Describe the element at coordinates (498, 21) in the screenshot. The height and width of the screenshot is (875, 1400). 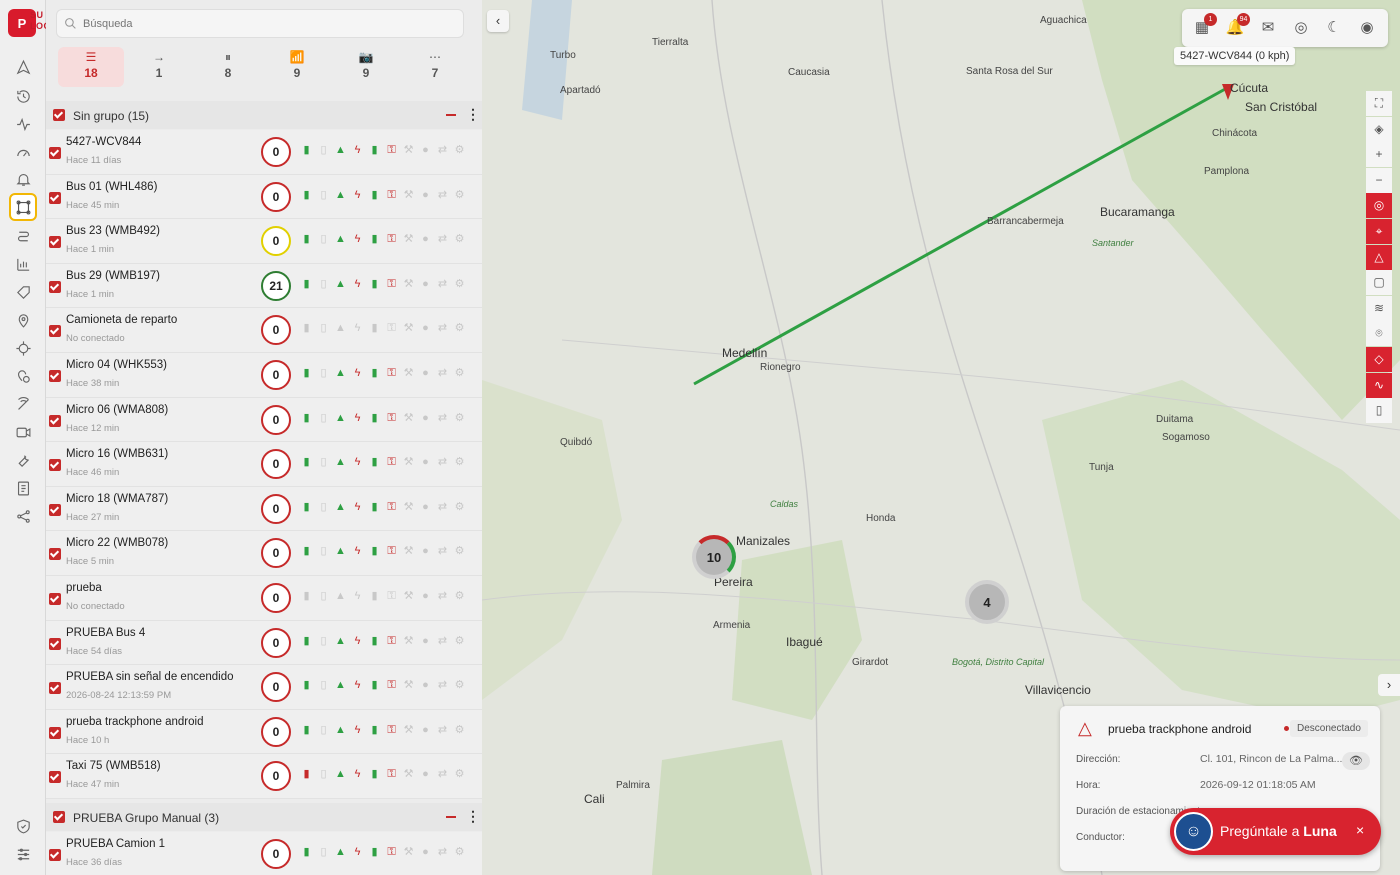
I see `collapse-panel-button: ‹` at that location.